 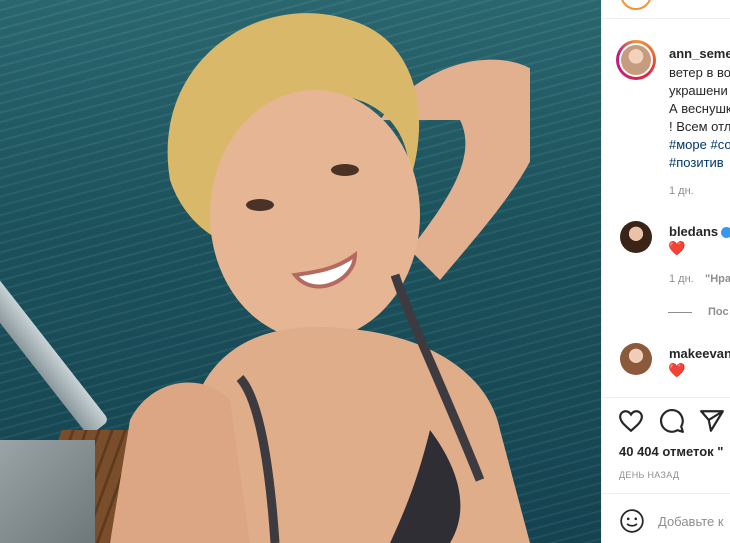 I want to click on replies-line, so click(x=680, y=312).